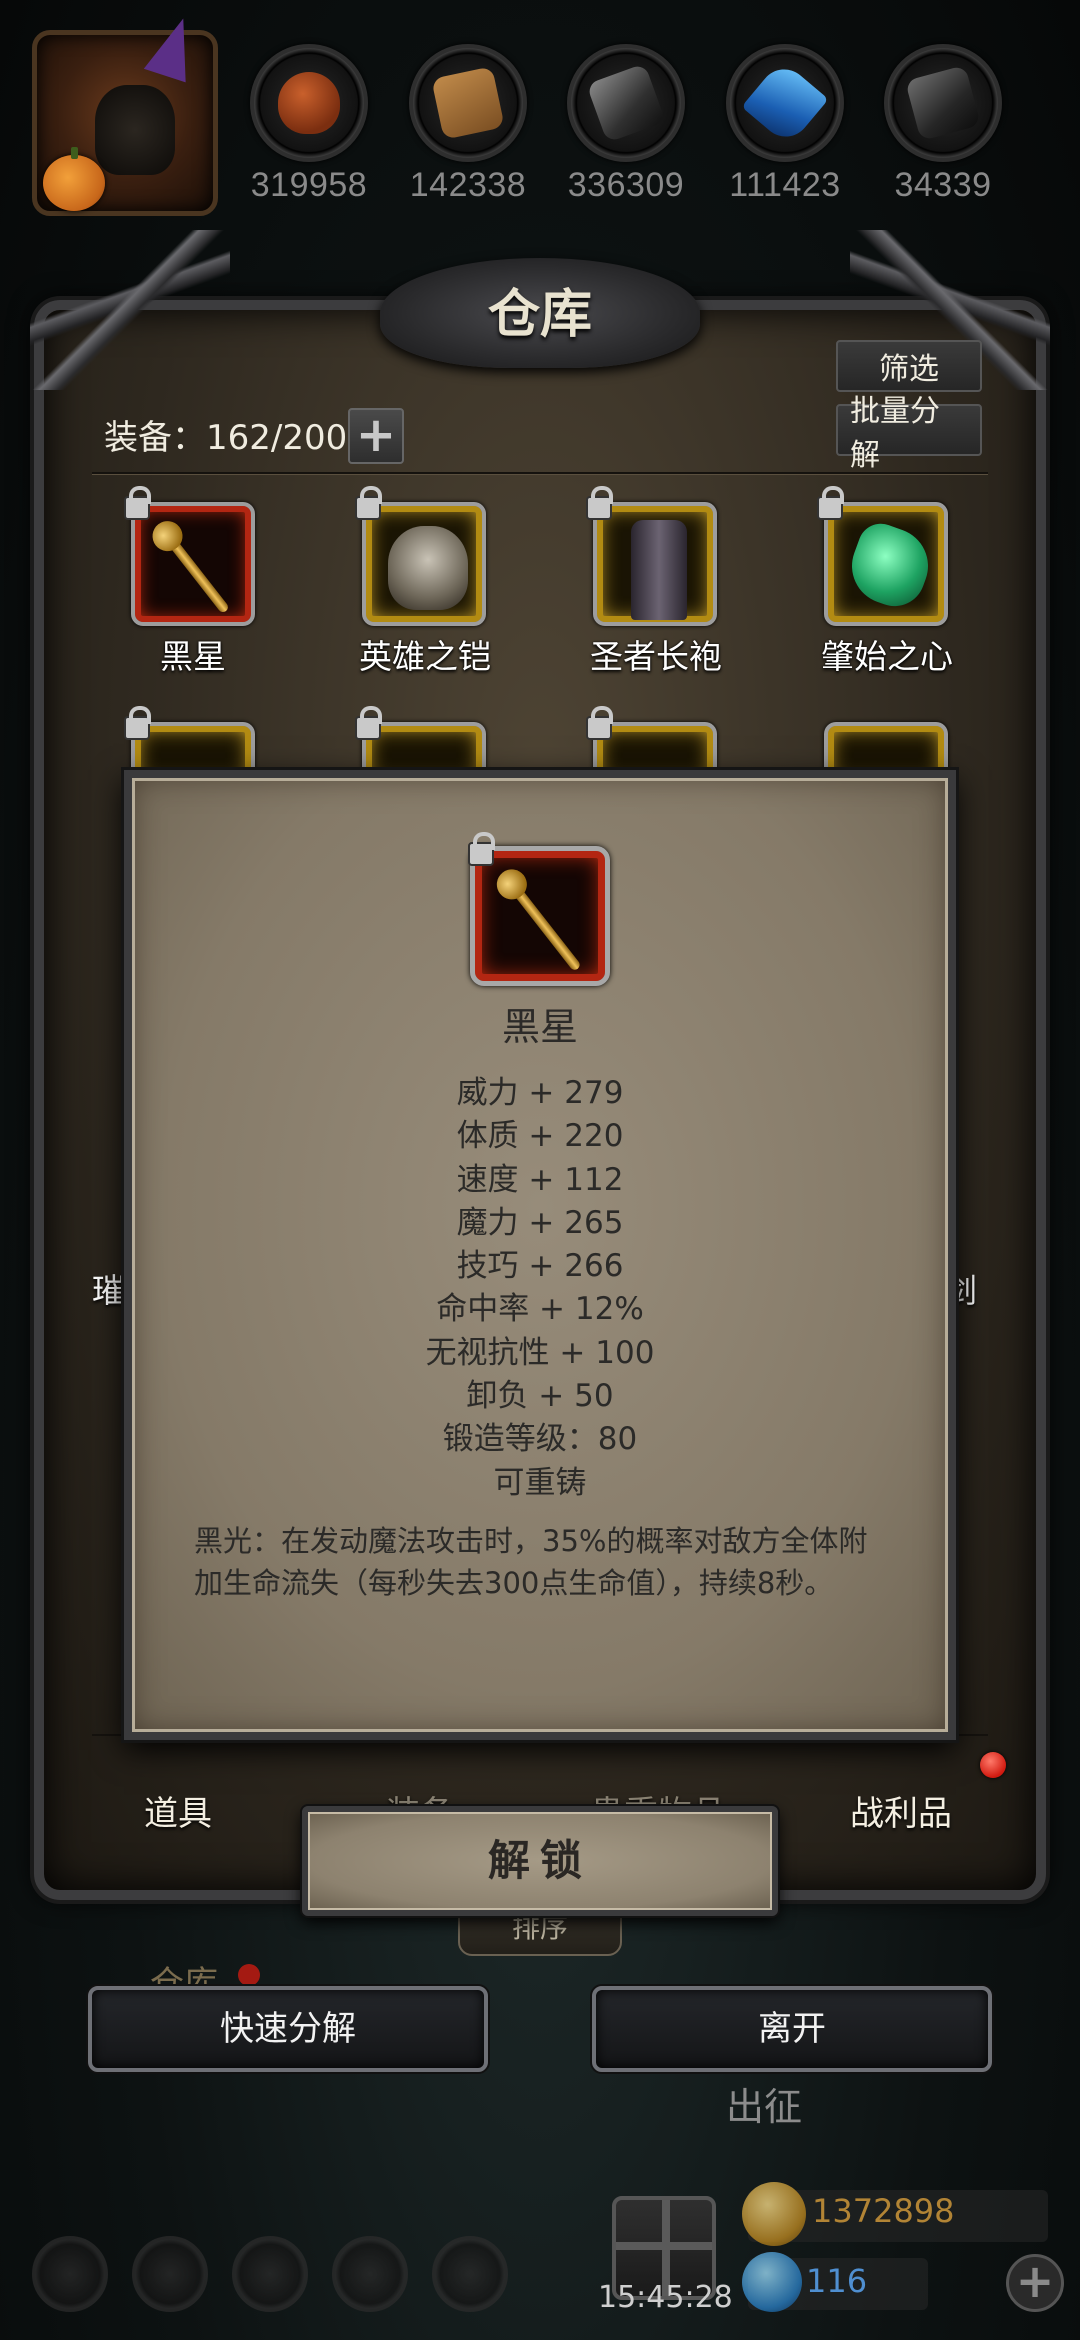  What do you see at coordinates (540, 1266) in the screenshot?
I see `stat-skill: 技巧 + 266` at bounding box center [540, 1266].